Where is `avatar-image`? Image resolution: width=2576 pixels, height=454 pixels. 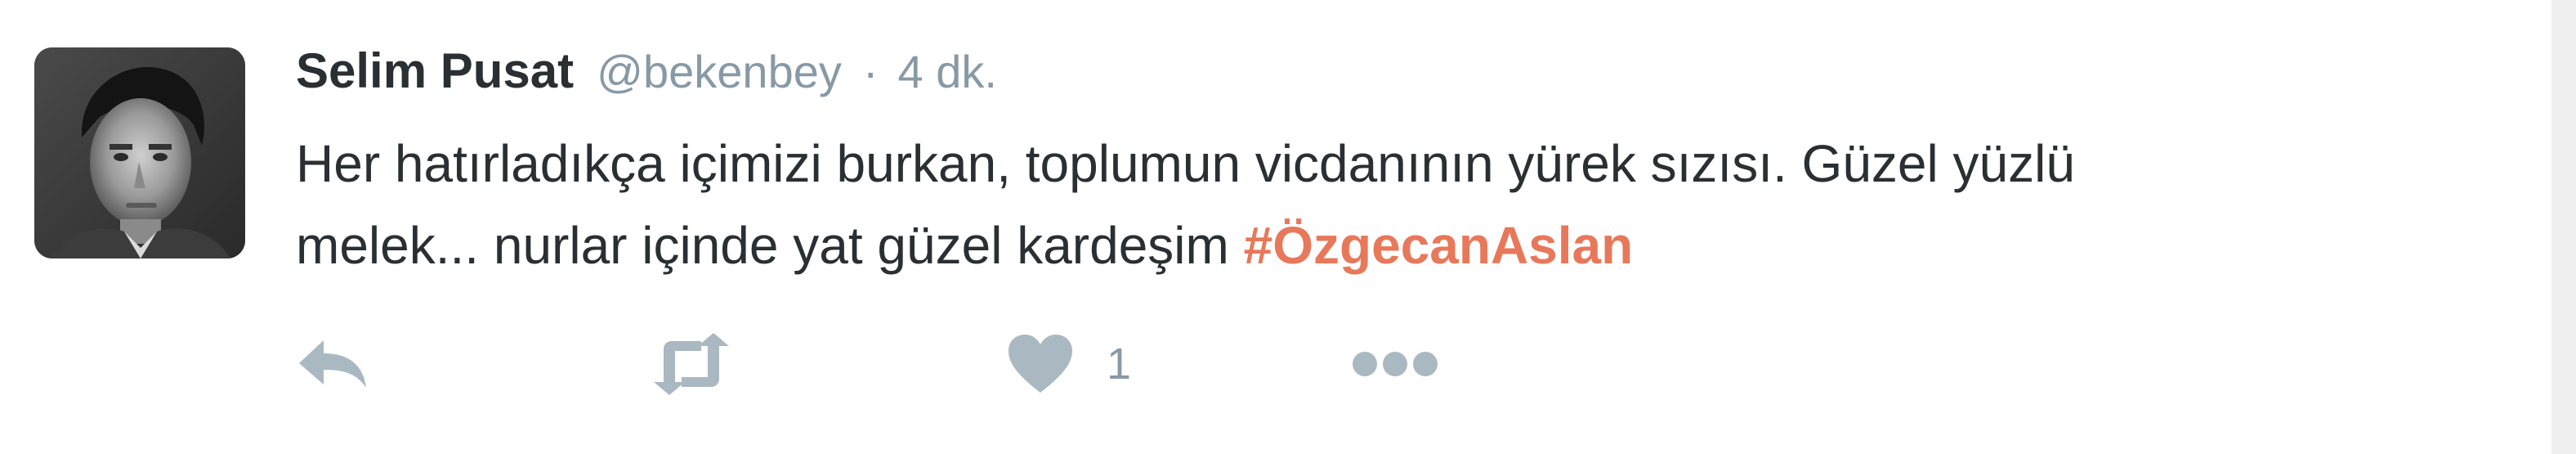 avatar-image is located at coordinates (139, 152).